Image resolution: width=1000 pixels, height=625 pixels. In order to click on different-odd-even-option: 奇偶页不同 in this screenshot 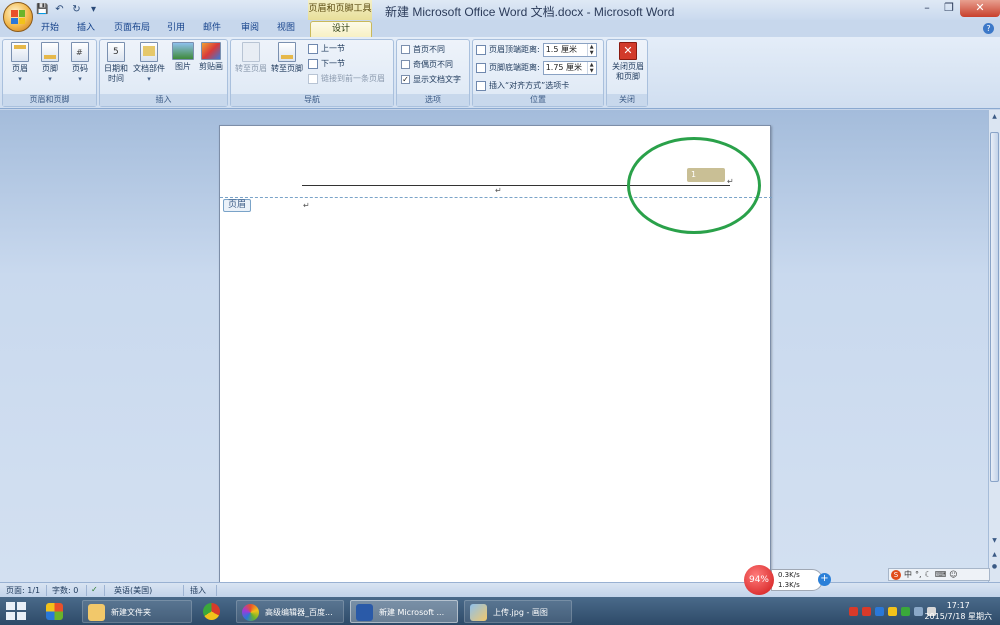, I will do `click(427, 64)`.